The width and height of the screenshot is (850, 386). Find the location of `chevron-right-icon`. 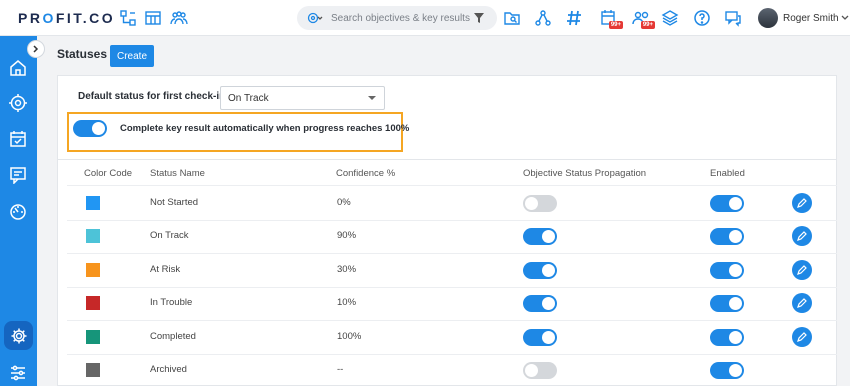

chevron-right-icon is located at coordinates (36, 49).